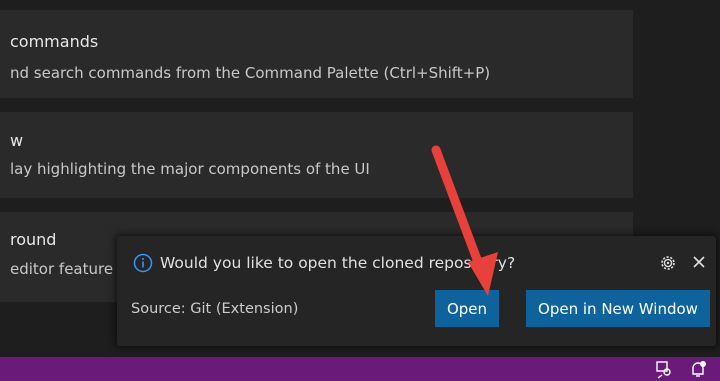 The image size is (720, 381). Describe the element at coordinates (62, 269) in the screenshot. I see `card-description: editor feature` at that location.